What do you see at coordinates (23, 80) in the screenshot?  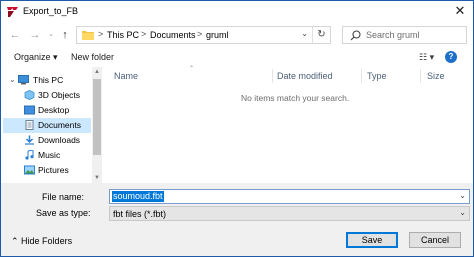 I see `computer-icon` at bounding box center [23, 80].